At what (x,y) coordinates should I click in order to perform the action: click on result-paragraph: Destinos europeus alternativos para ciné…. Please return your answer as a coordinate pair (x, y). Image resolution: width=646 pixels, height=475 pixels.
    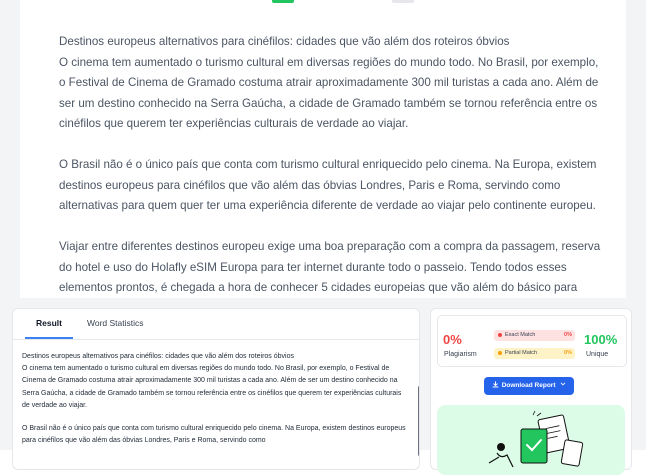
    Looking at the image, I should click on (215, 381).